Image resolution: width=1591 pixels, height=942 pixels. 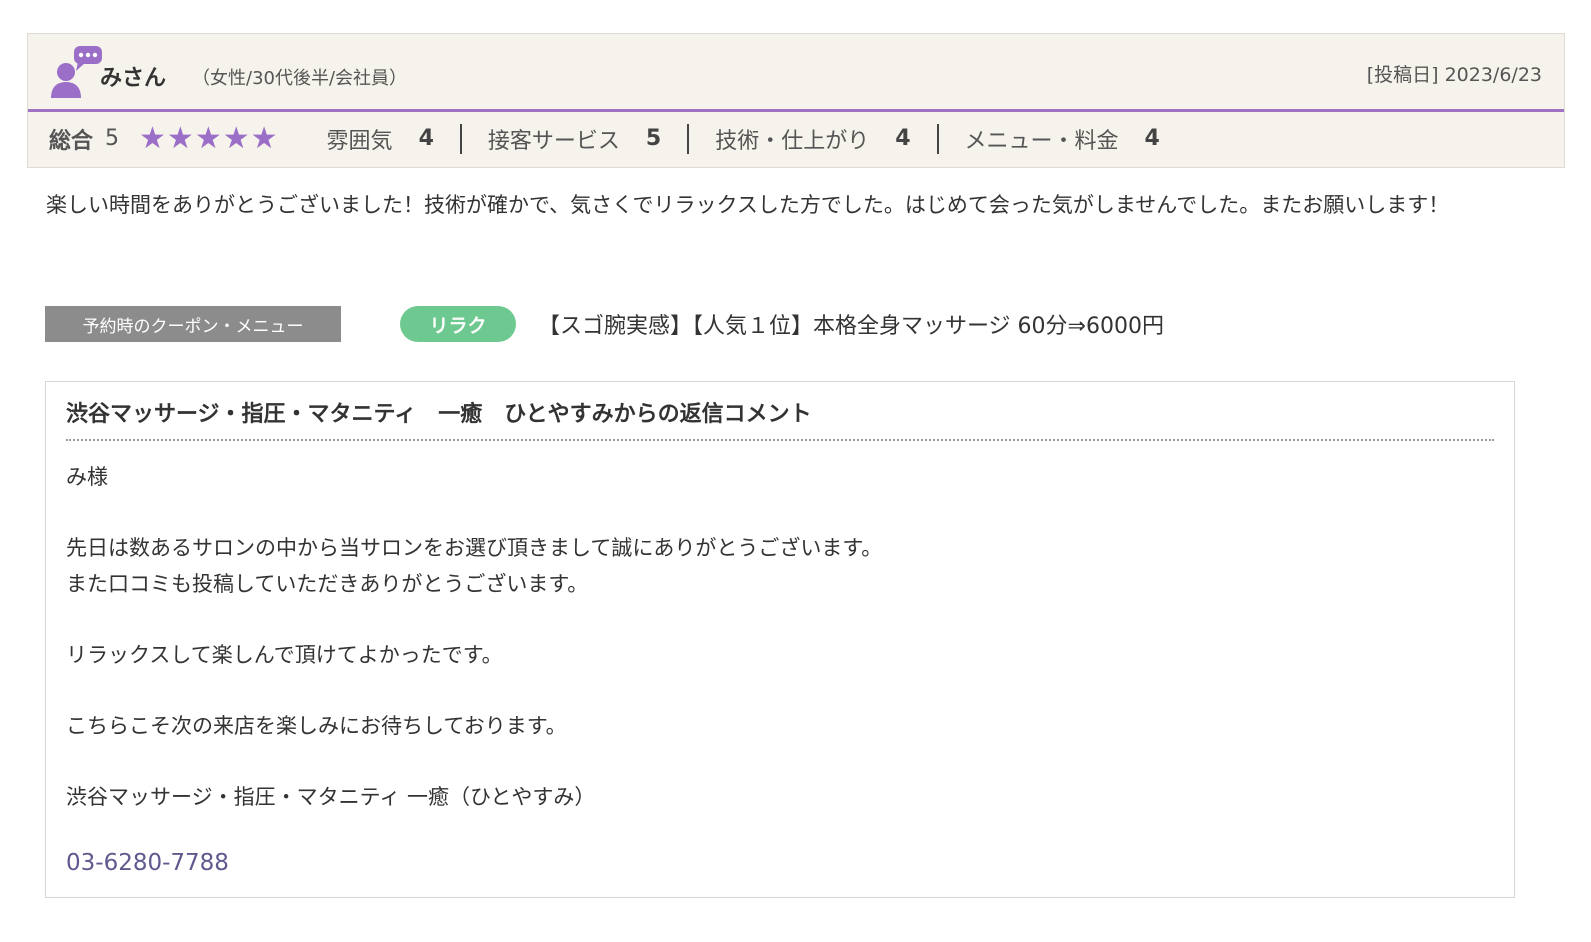 I want to click on coupon-category-tag: リラク, so click(x=458, y=324).